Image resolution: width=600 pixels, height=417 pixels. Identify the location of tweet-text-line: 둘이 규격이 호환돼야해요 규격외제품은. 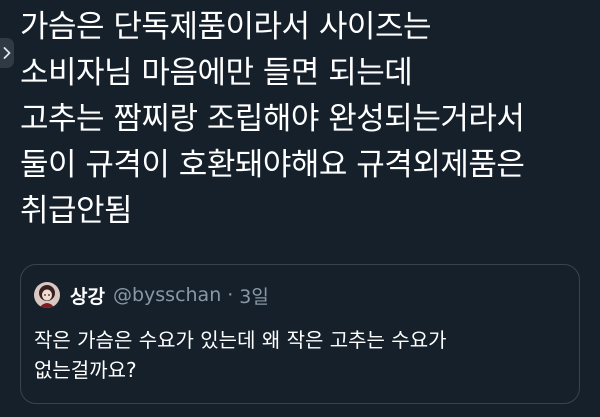
(272, 165).